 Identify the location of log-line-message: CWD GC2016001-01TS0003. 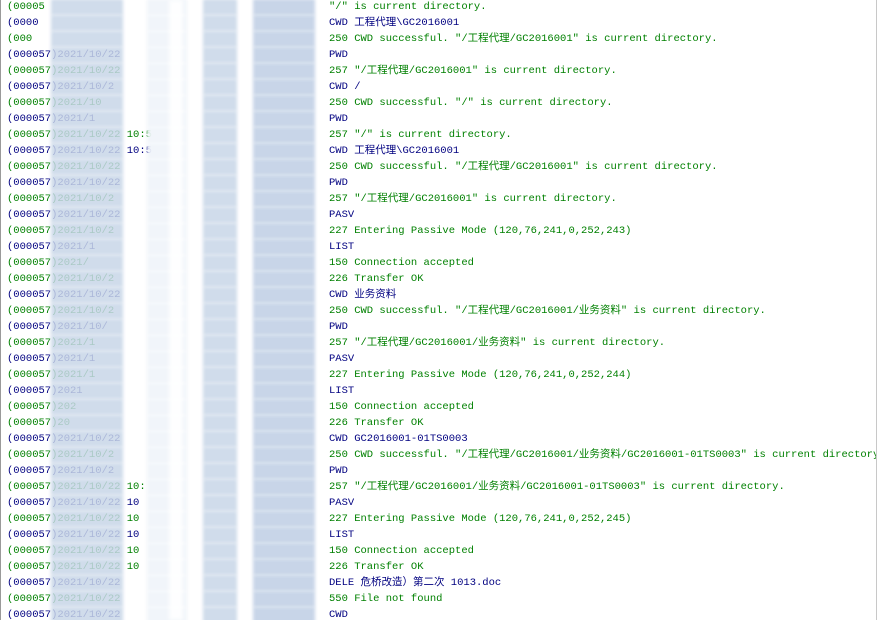
(398, 439).